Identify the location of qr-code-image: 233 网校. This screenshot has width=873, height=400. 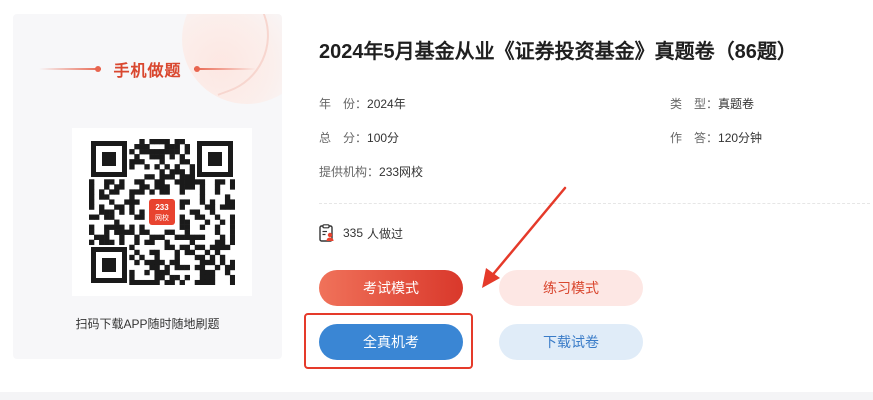
(162, 212).